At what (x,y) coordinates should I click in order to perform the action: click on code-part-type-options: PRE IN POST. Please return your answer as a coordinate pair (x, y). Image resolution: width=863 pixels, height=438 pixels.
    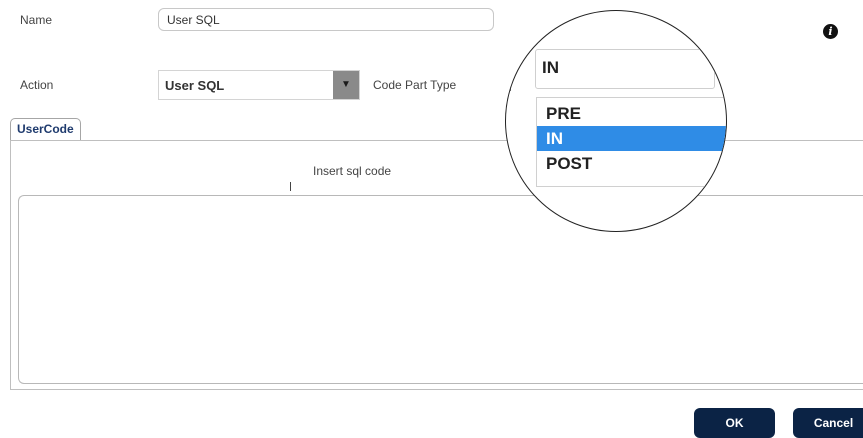
    Looking at the image, I should click on (631, 142).